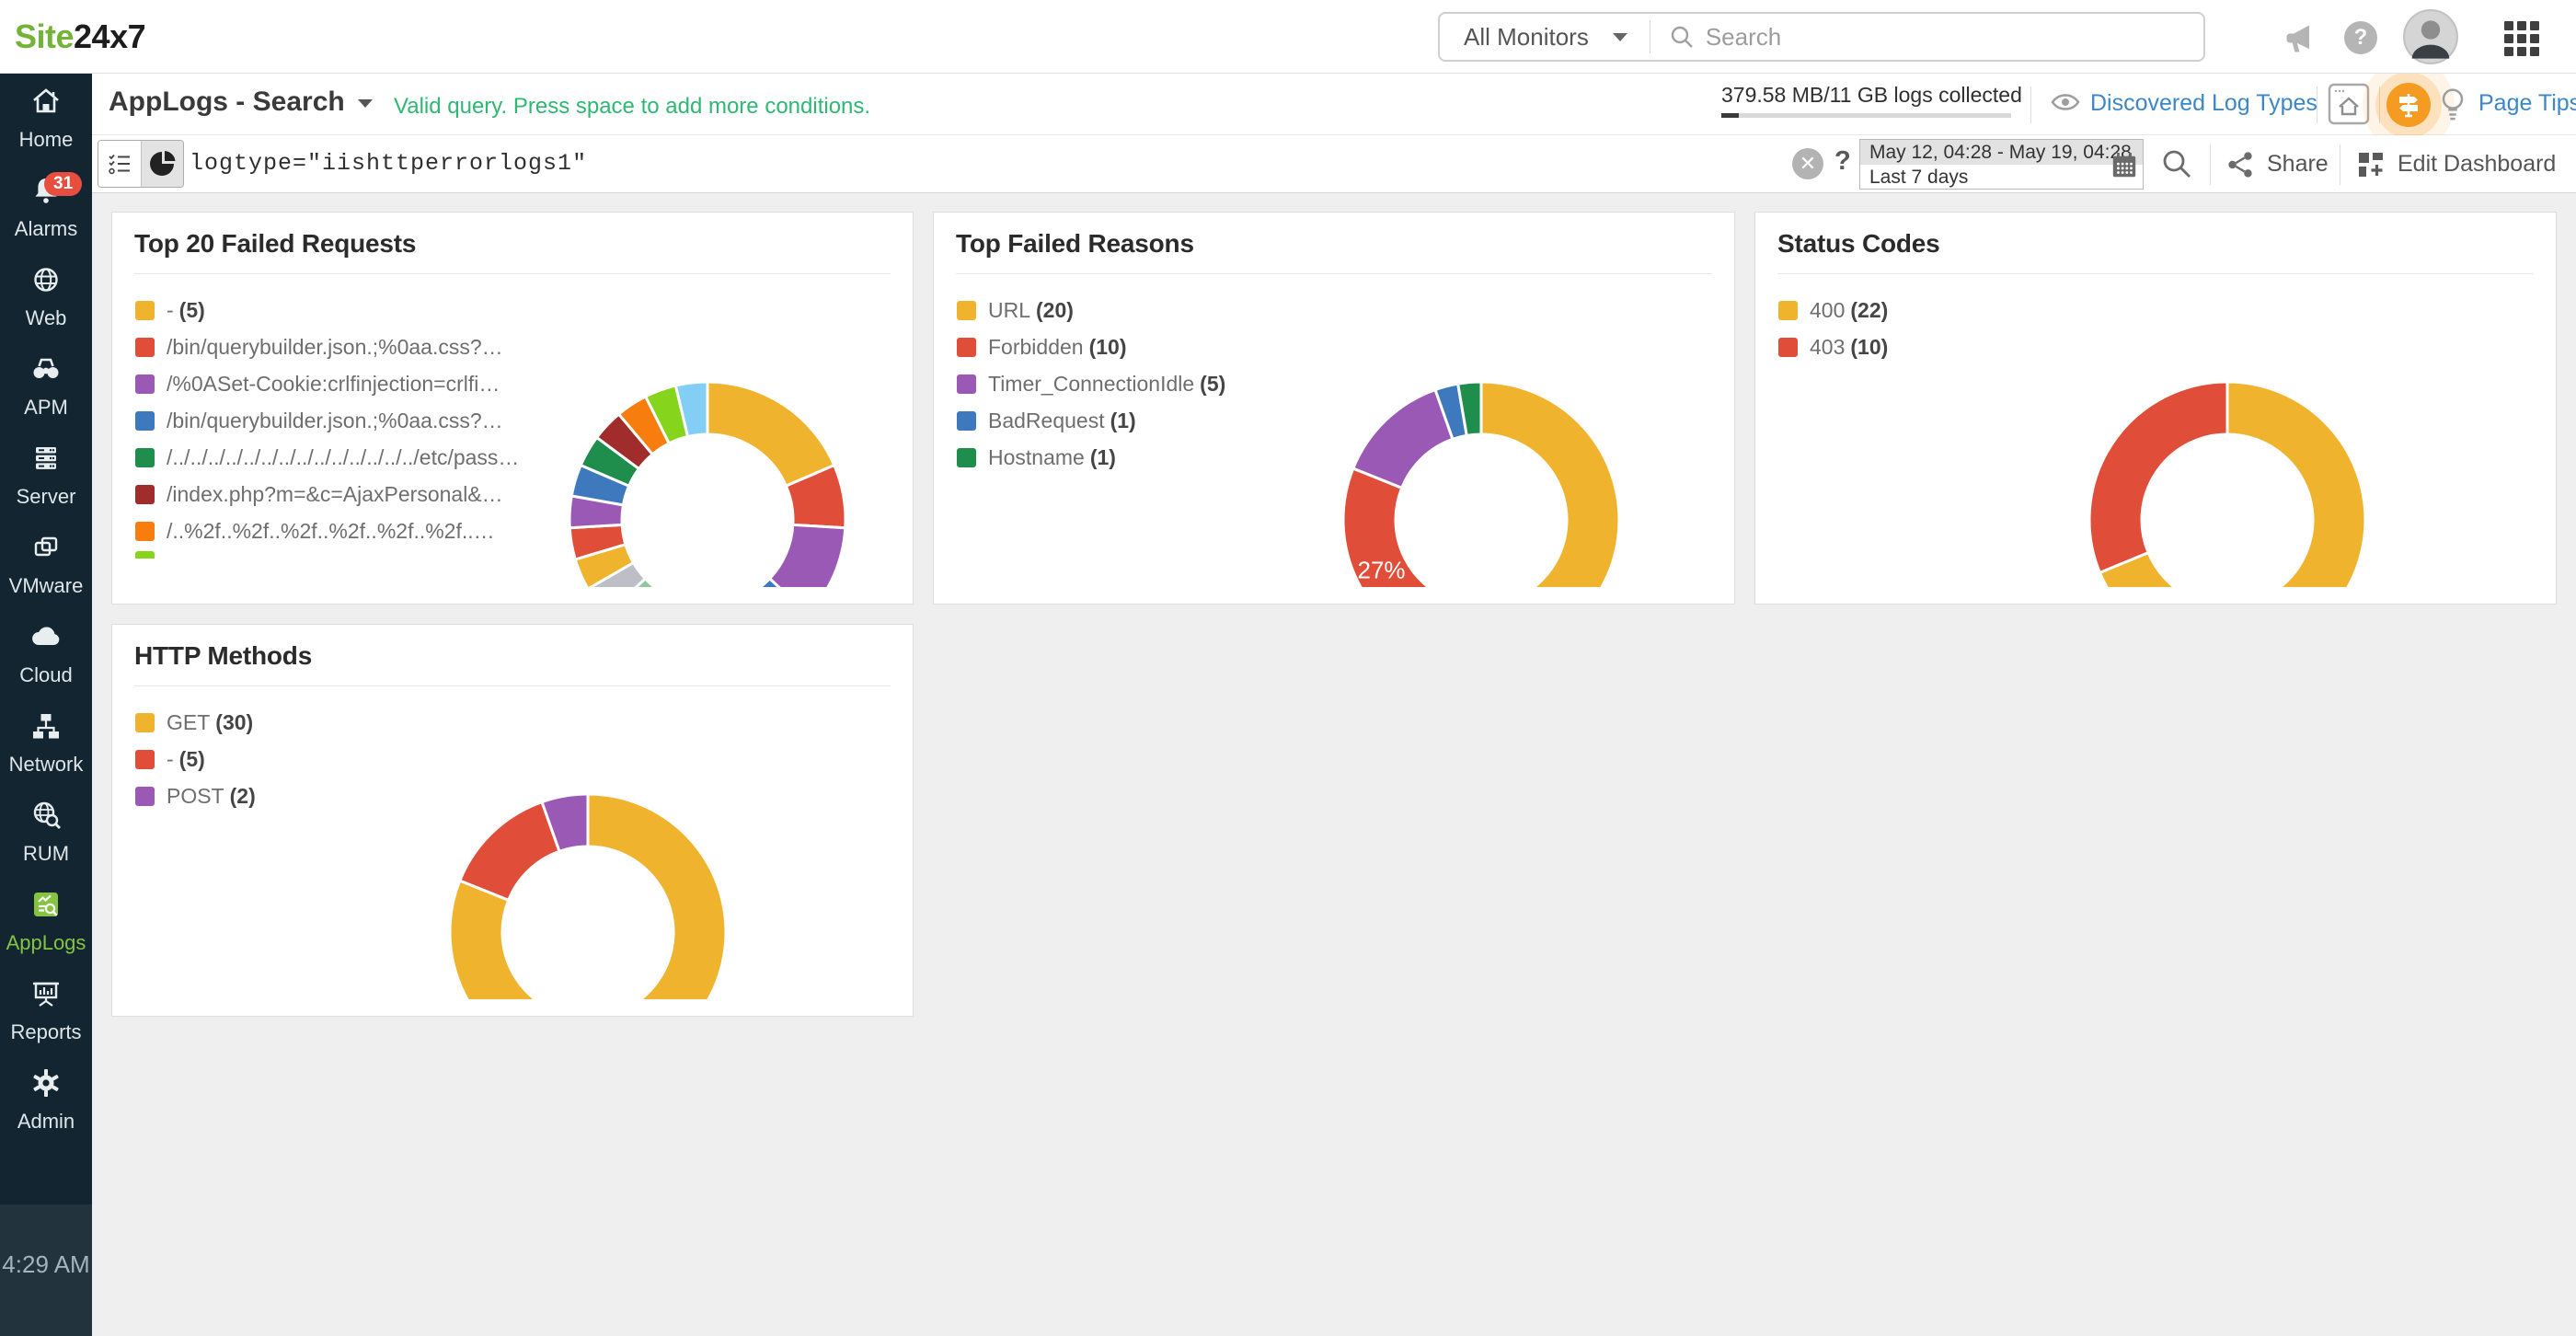 The height and width of the screenshot is (1336, 2576). What do you see at coordinates (195, 722) in the screenshot?
I see `legend-item: GET (30)` at bounding box center [195, 722].